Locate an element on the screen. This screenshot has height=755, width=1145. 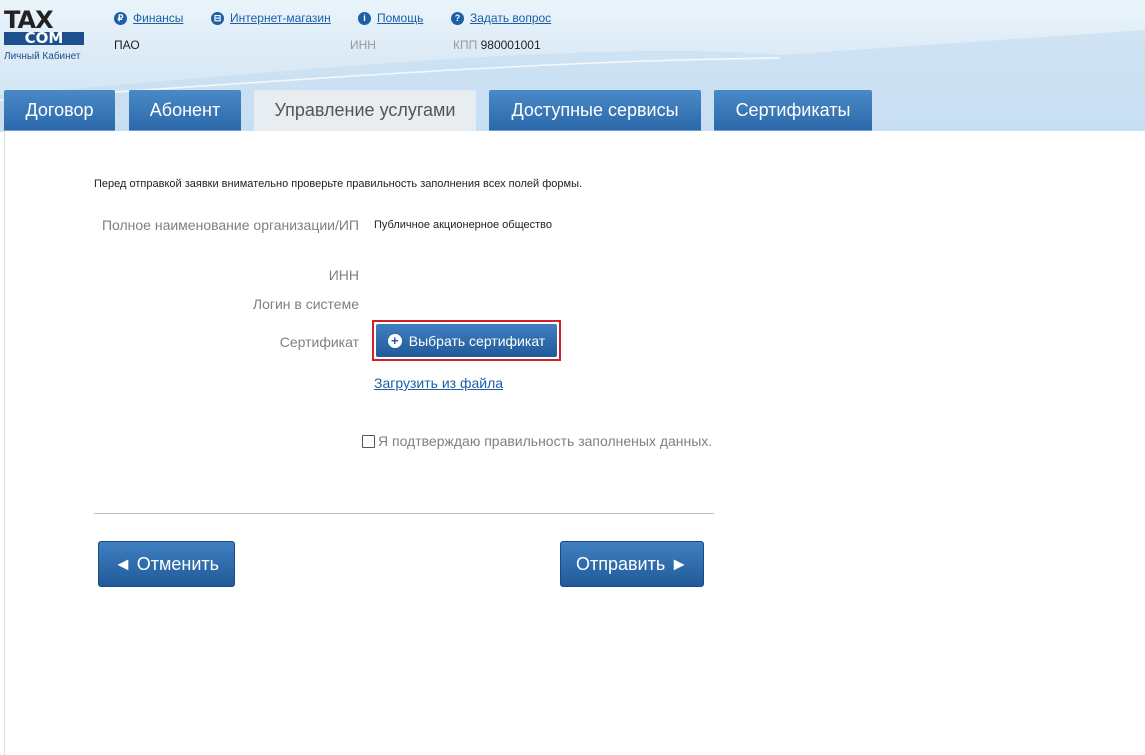
tab-service-management: Управление услугами is located at coordinates (365, 110).